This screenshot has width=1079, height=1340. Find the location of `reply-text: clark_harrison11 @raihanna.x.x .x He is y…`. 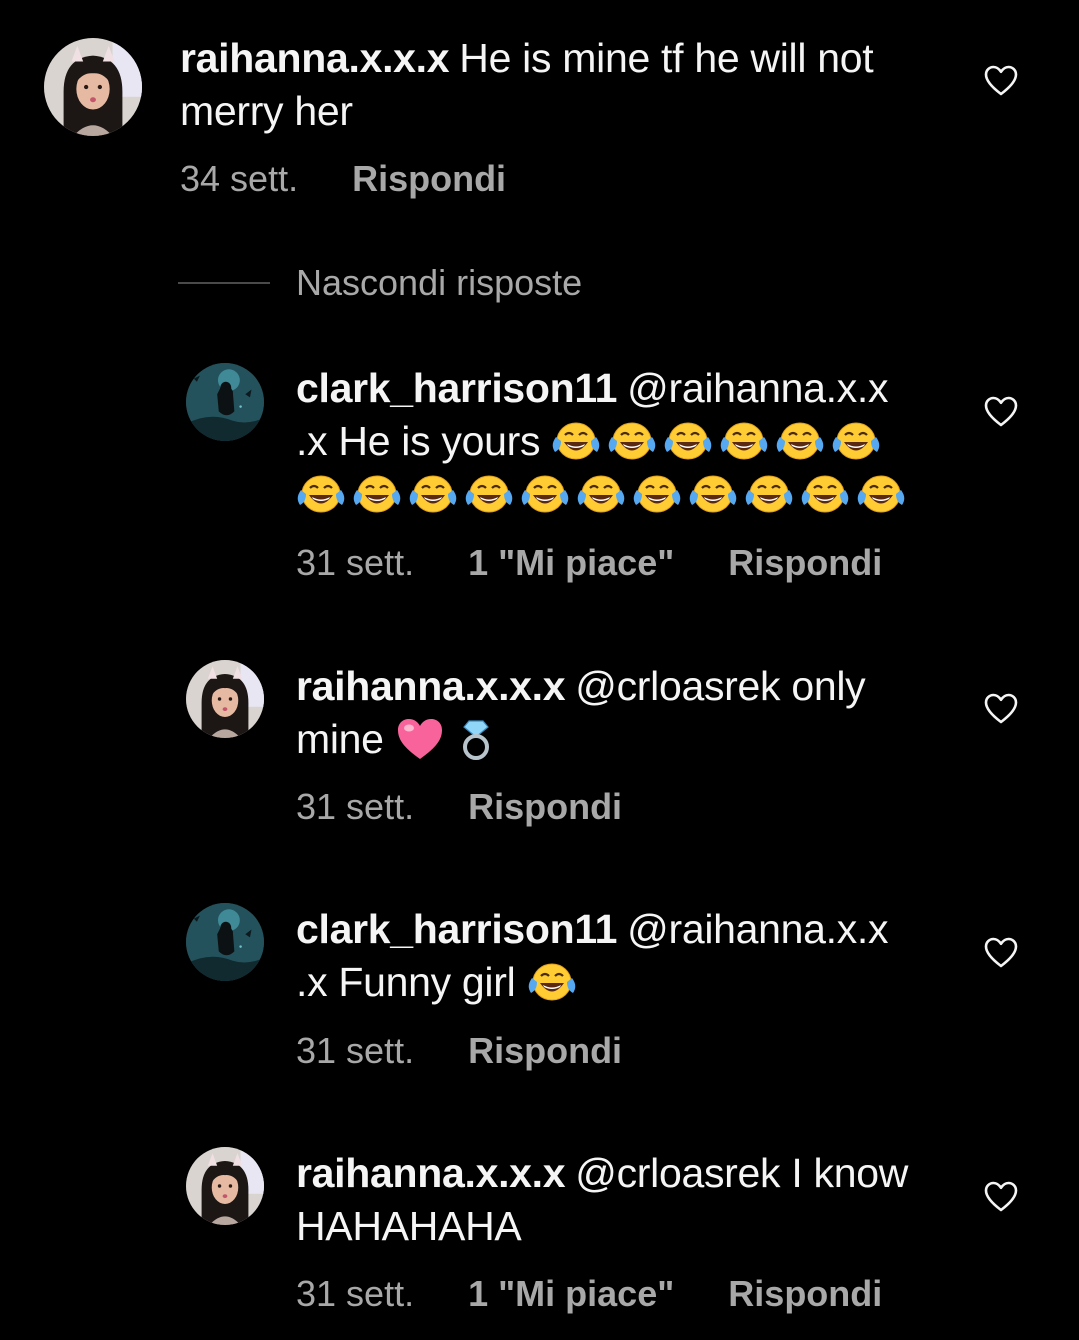

reply-text: clark_harrison11 @raihanna.x.x .x He is y… is located at coordinates (626, 441).